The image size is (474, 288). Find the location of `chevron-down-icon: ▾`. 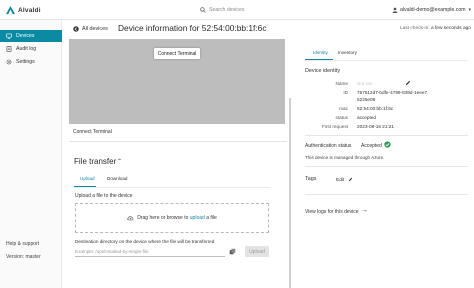

chevron-down-icon: ▾ is located at coordinates (470, 10).